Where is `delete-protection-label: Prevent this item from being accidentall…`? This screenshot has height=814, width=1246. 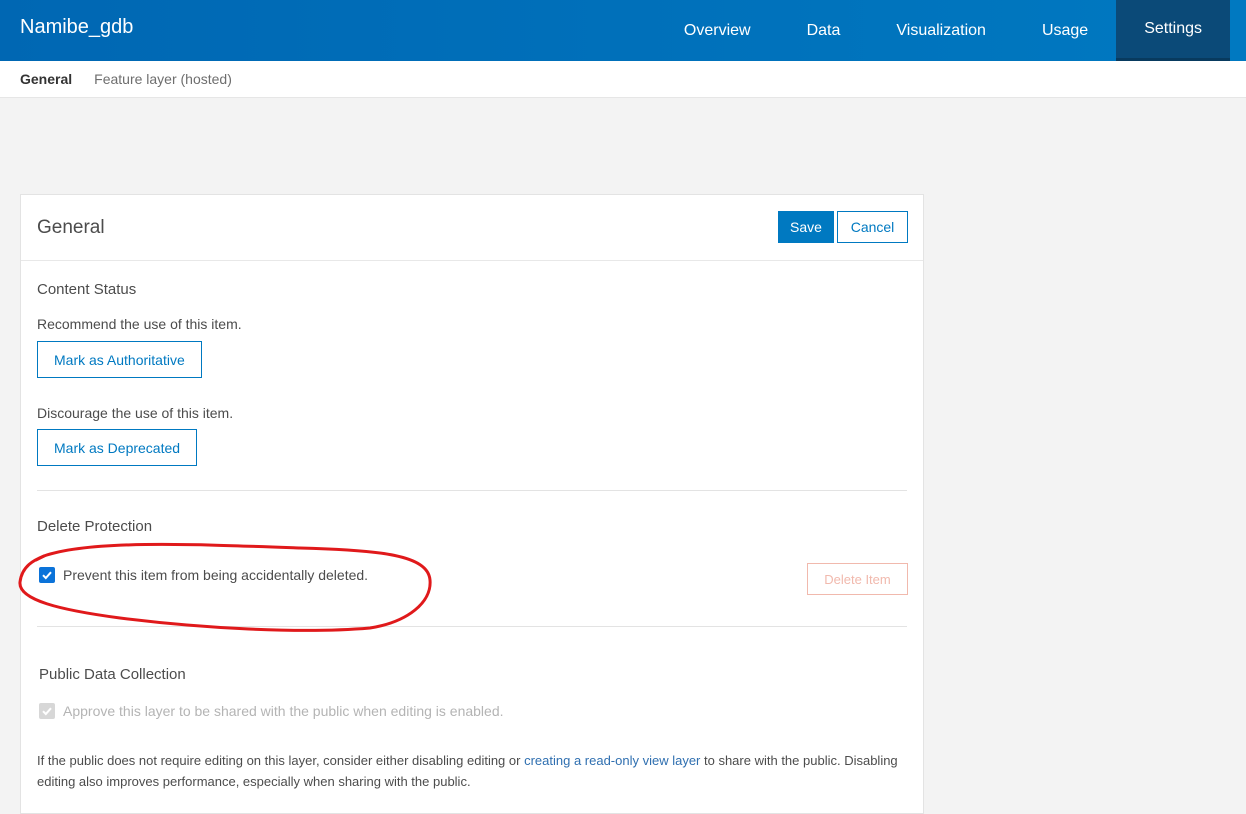
delete-protection-label: Prevent this item from being accidentall… is located at coordinates (216, 575).